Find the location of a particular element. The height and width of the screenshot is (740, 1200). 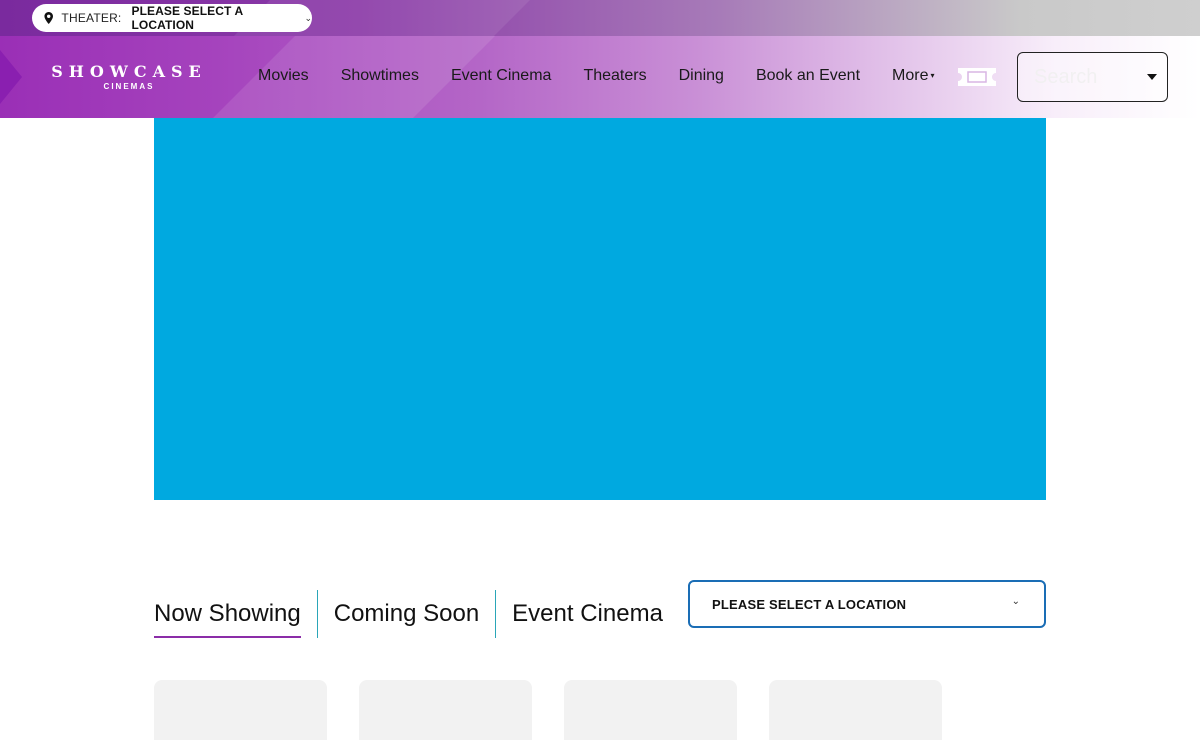

movie-tabs: Now Showing Coming Soon Event Cinema is located at coordinates (408, 614).